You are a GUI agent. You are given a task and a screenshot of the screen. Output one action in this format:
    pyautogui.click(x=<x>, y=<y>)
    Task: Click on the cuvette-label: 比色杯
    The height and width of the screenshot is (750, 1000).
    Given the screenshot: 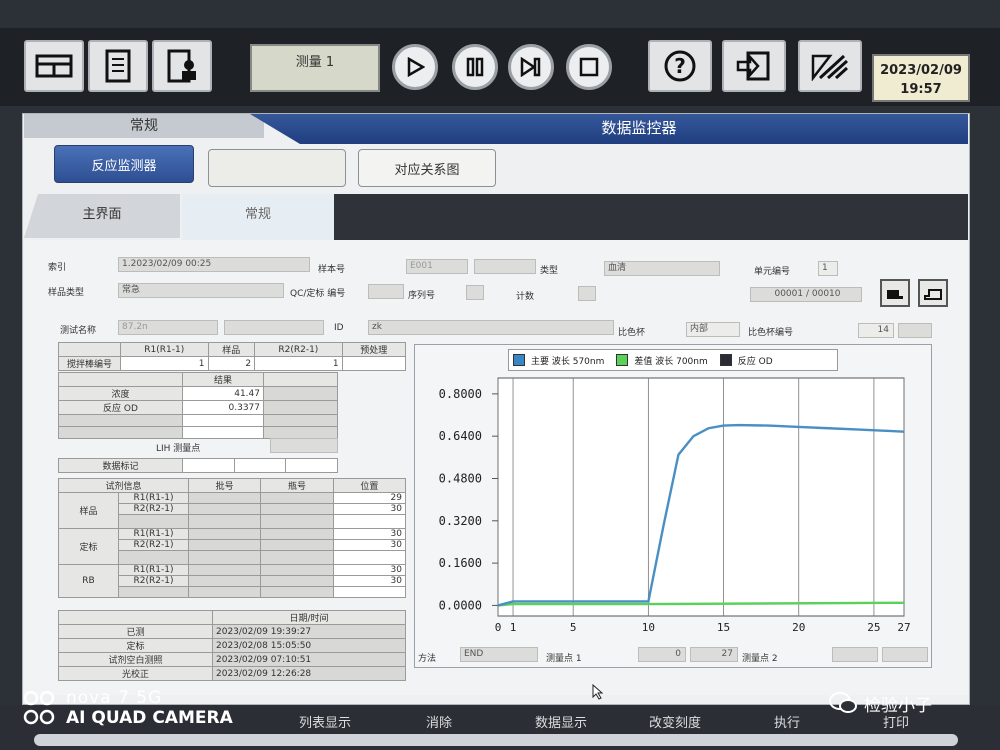 What is the action you would take?
    pyautogui.click(x=632, y=333)
    